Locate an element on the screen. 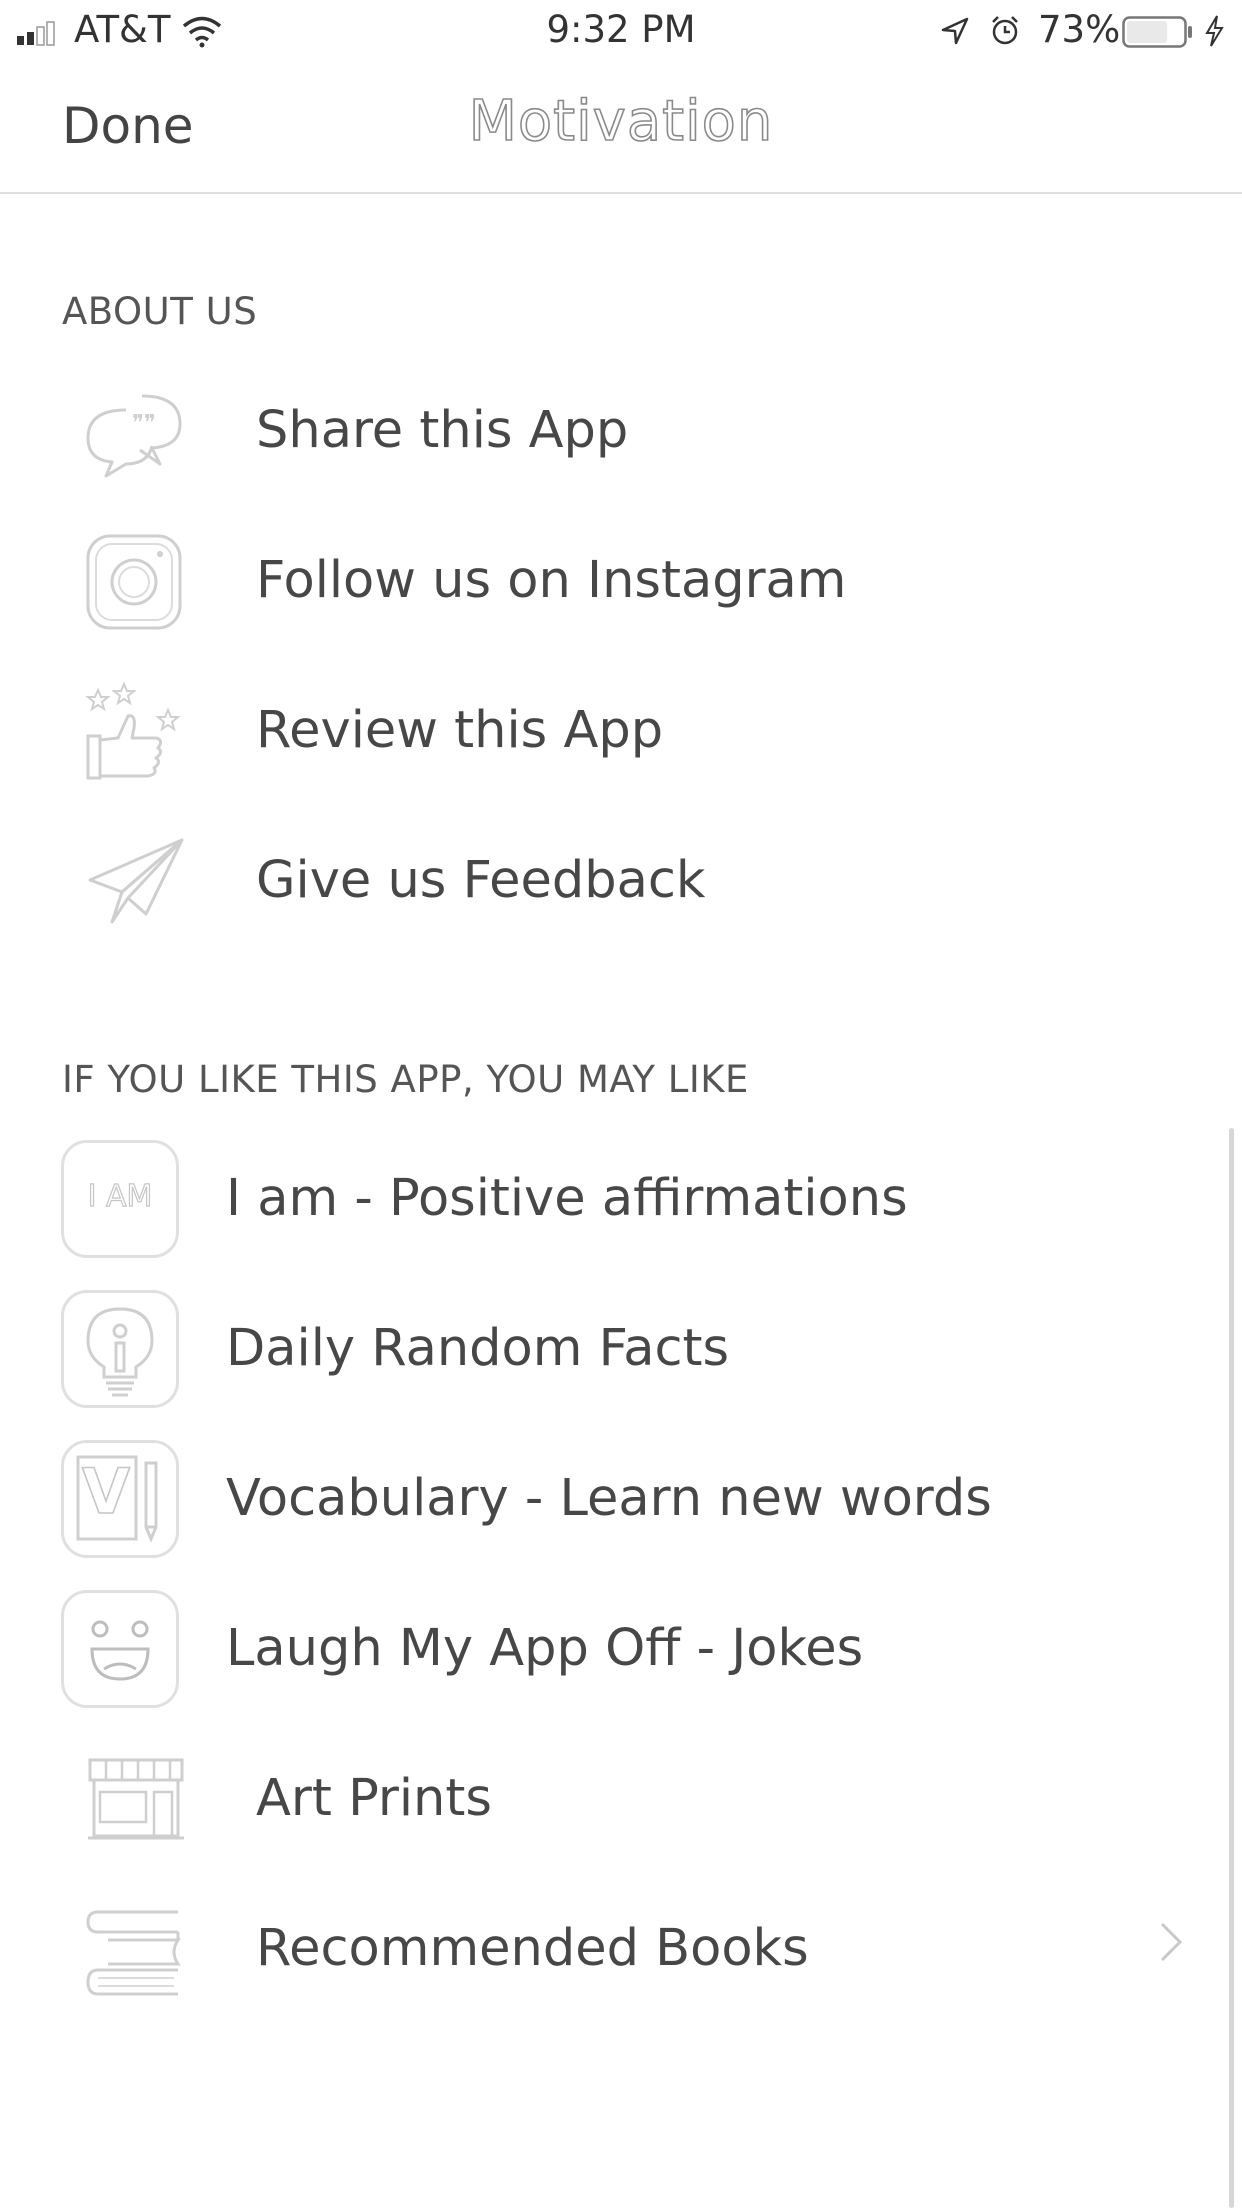 The width and height of the screenshot is (1242, 2208). list-item-label: Laugh My App Off - Jokes is located at coordinates (545, 1648).